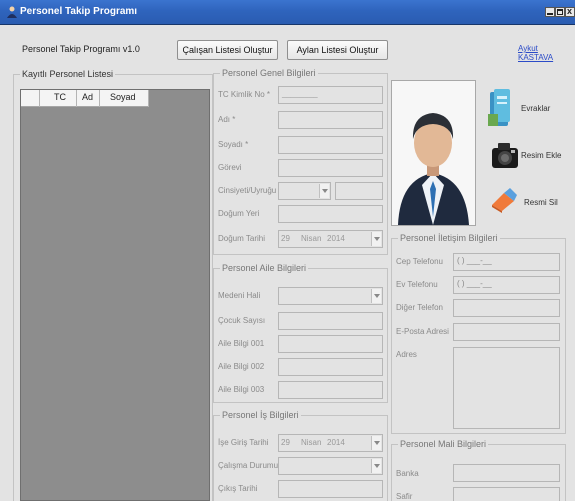 This screenshot has width=575, height=501. I want to click on start-date-day: 29, so click(285, 442).